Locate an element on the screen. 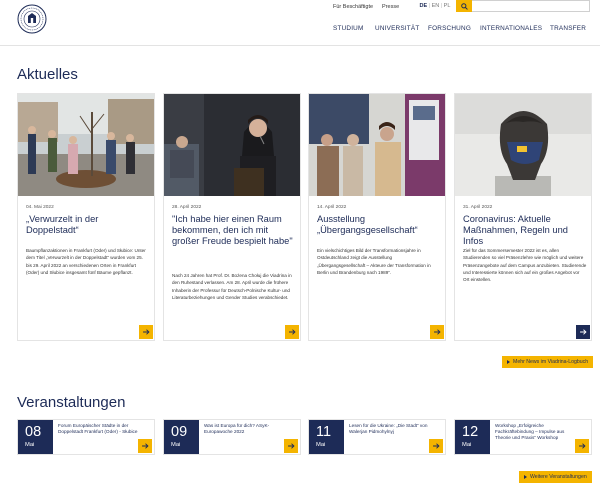 The image size is (600, 486). news-section-title: Aktuelles is located at coordinates (47, 74).